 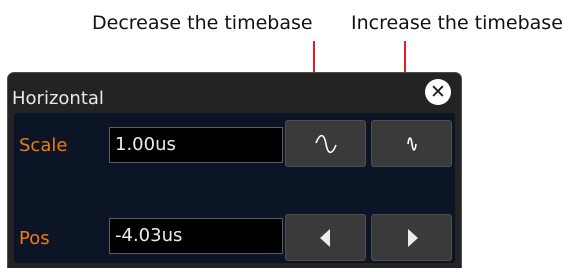 I want to click on position-right-button, so click(x=411, y=237).